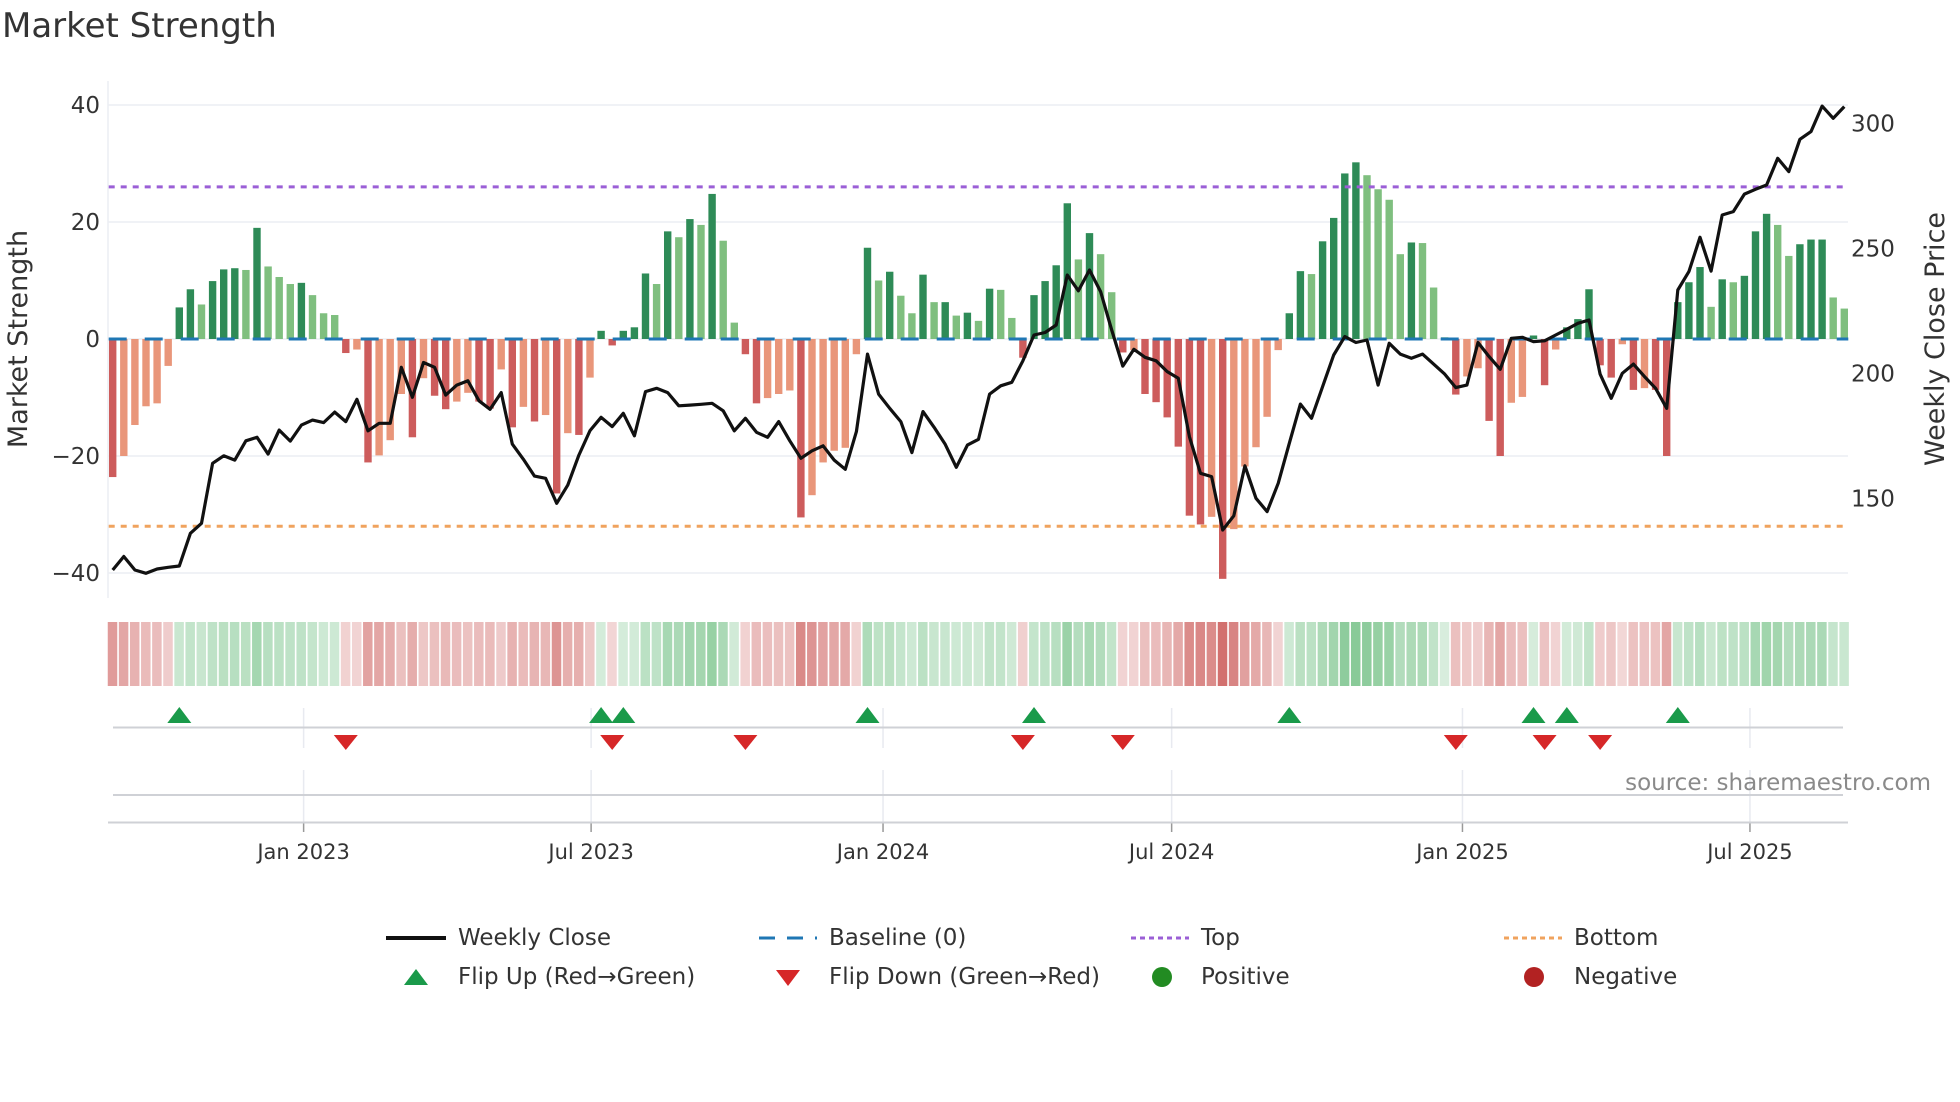  I want to click on legend-label: Negative, so click(1626, 977).